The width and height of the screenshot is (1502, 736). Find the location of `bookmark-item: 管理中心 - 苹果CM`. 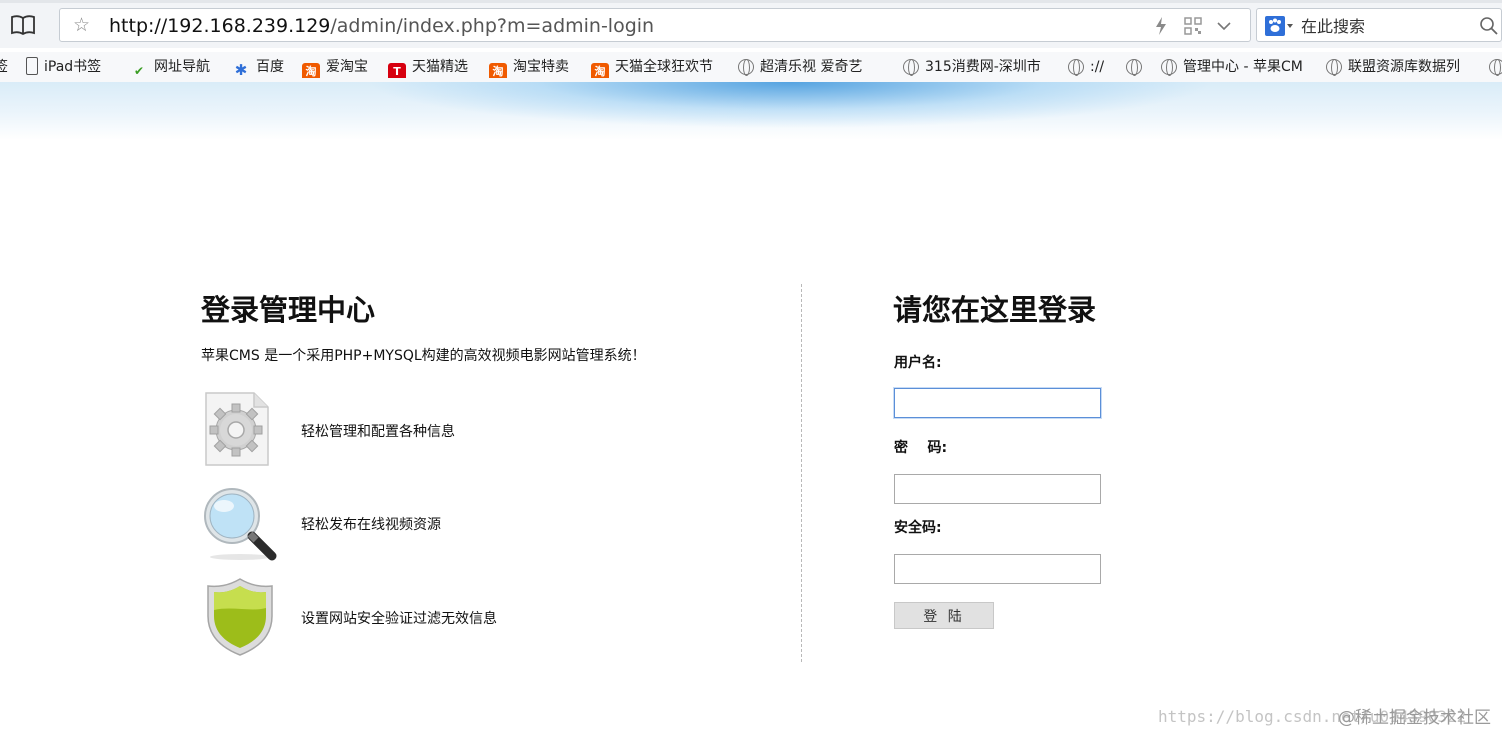

bookmark-item: 管理中心 - 苹果CM is located at coordinates (1235, 67).